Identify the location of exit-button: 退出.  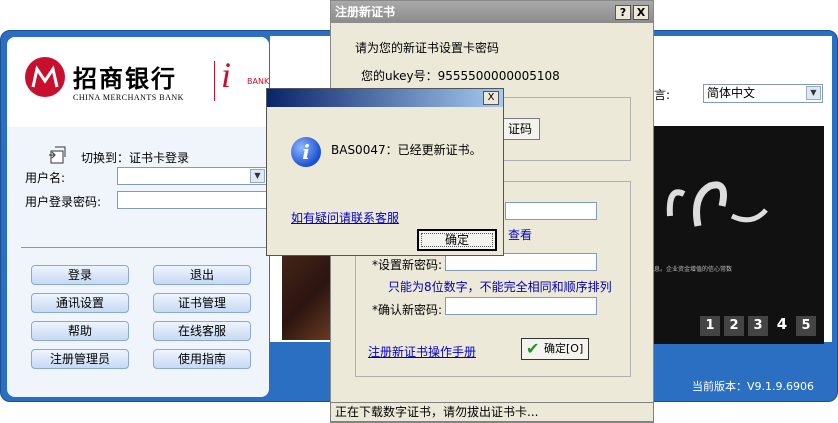
(202, 275).